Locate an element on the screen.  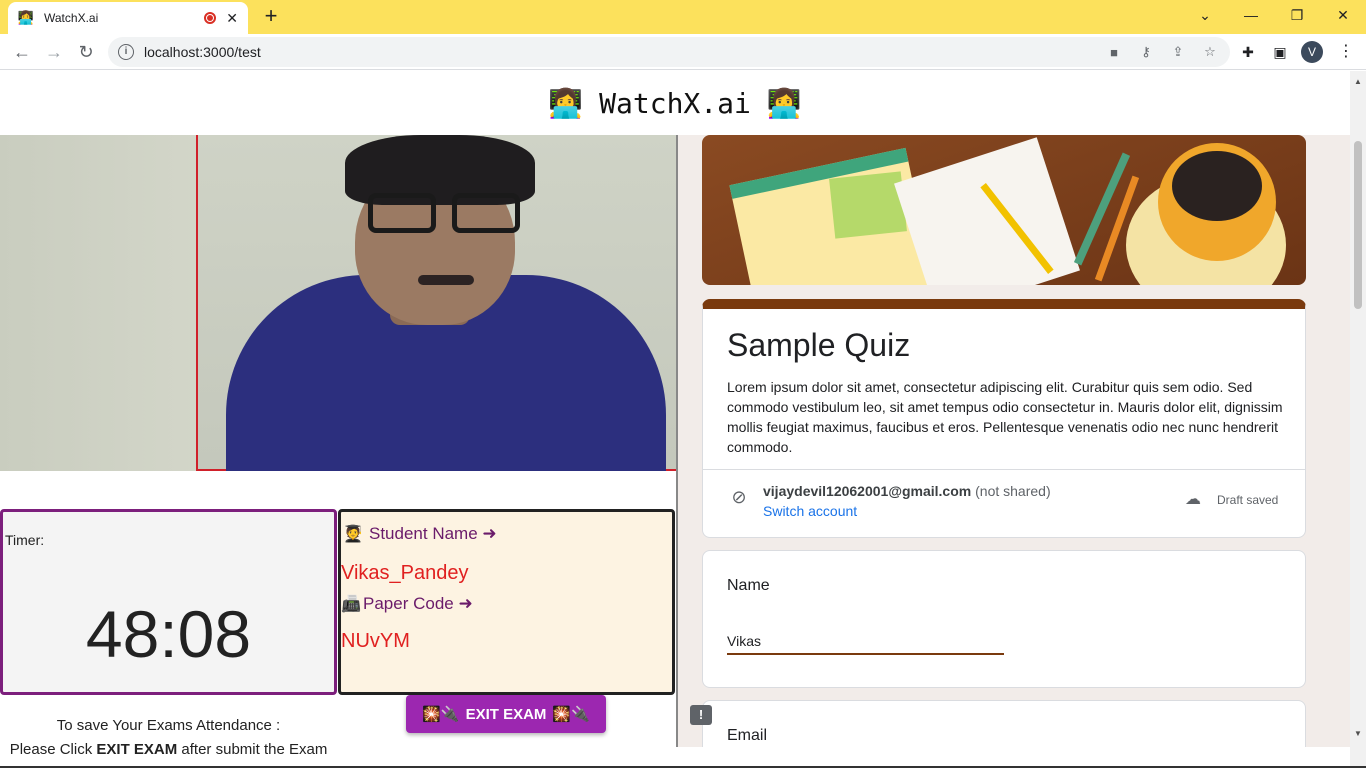
visibility-off-icon: ⊘ is located at coordinates (739, 497).